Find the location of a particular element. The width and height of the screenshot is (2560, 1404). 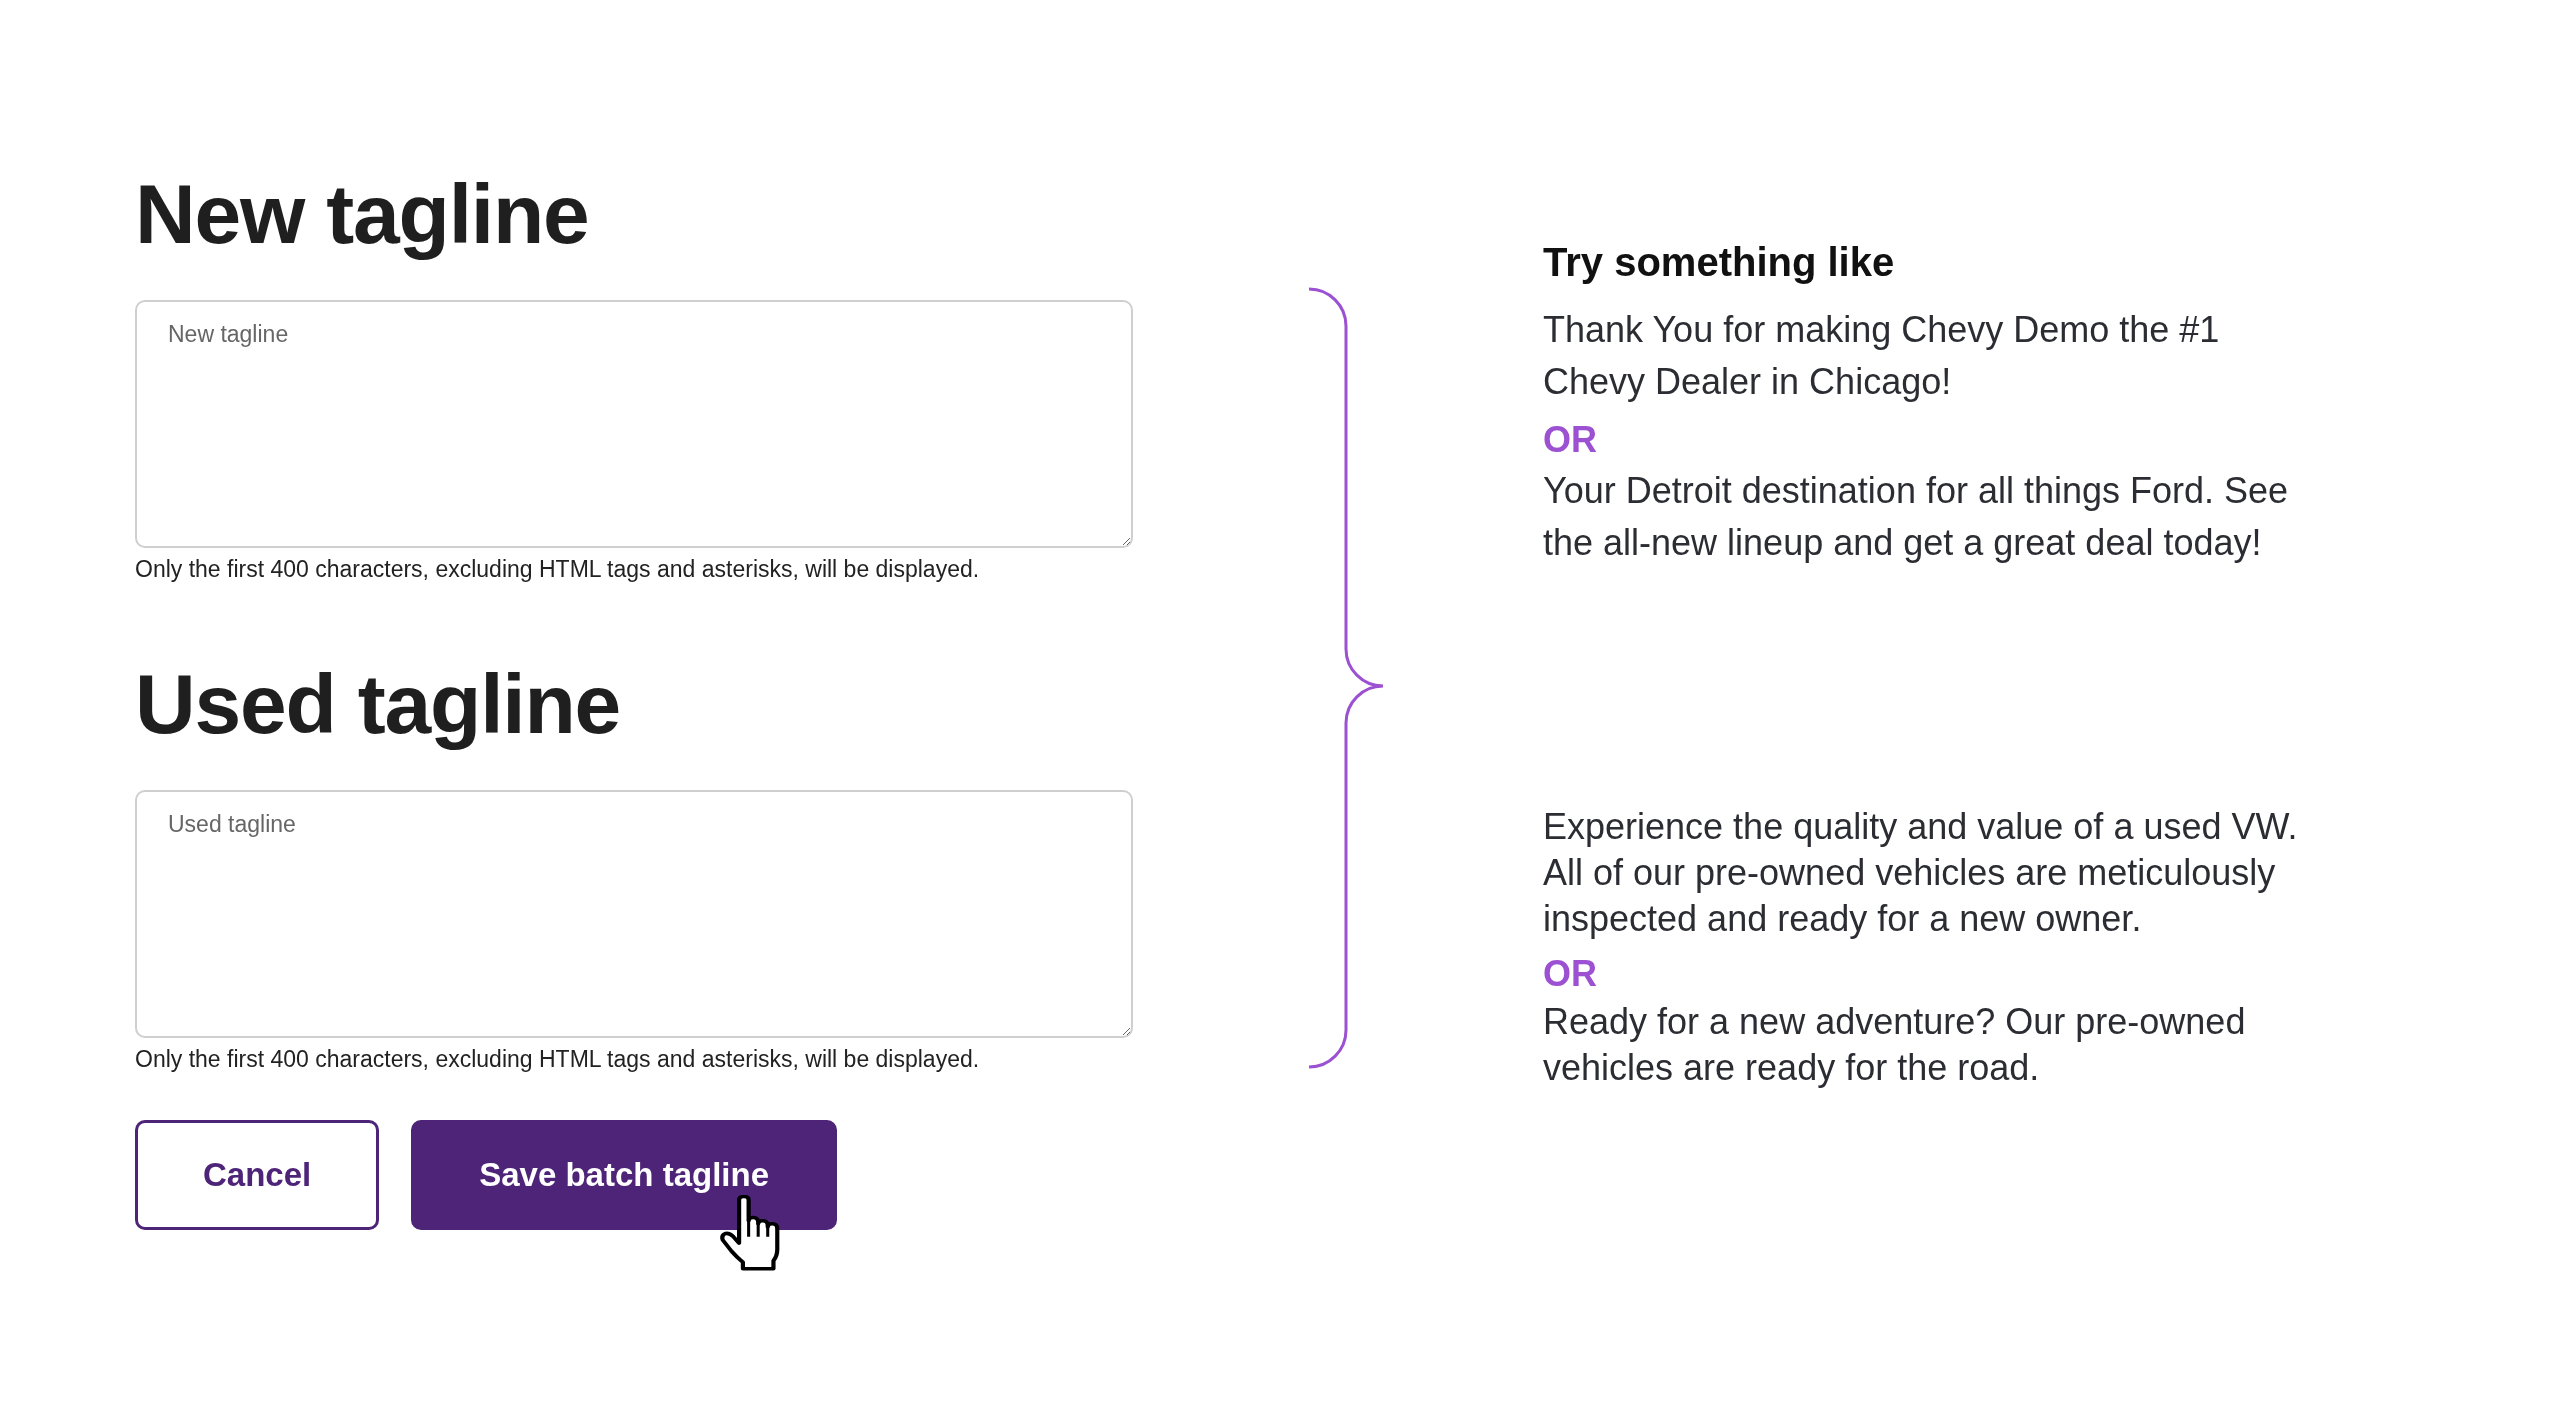

suggestion-text: Your Detroit destination for all things Ford. See the all-new lineup and get a great deal today! is located at coordinates (1916, 517).